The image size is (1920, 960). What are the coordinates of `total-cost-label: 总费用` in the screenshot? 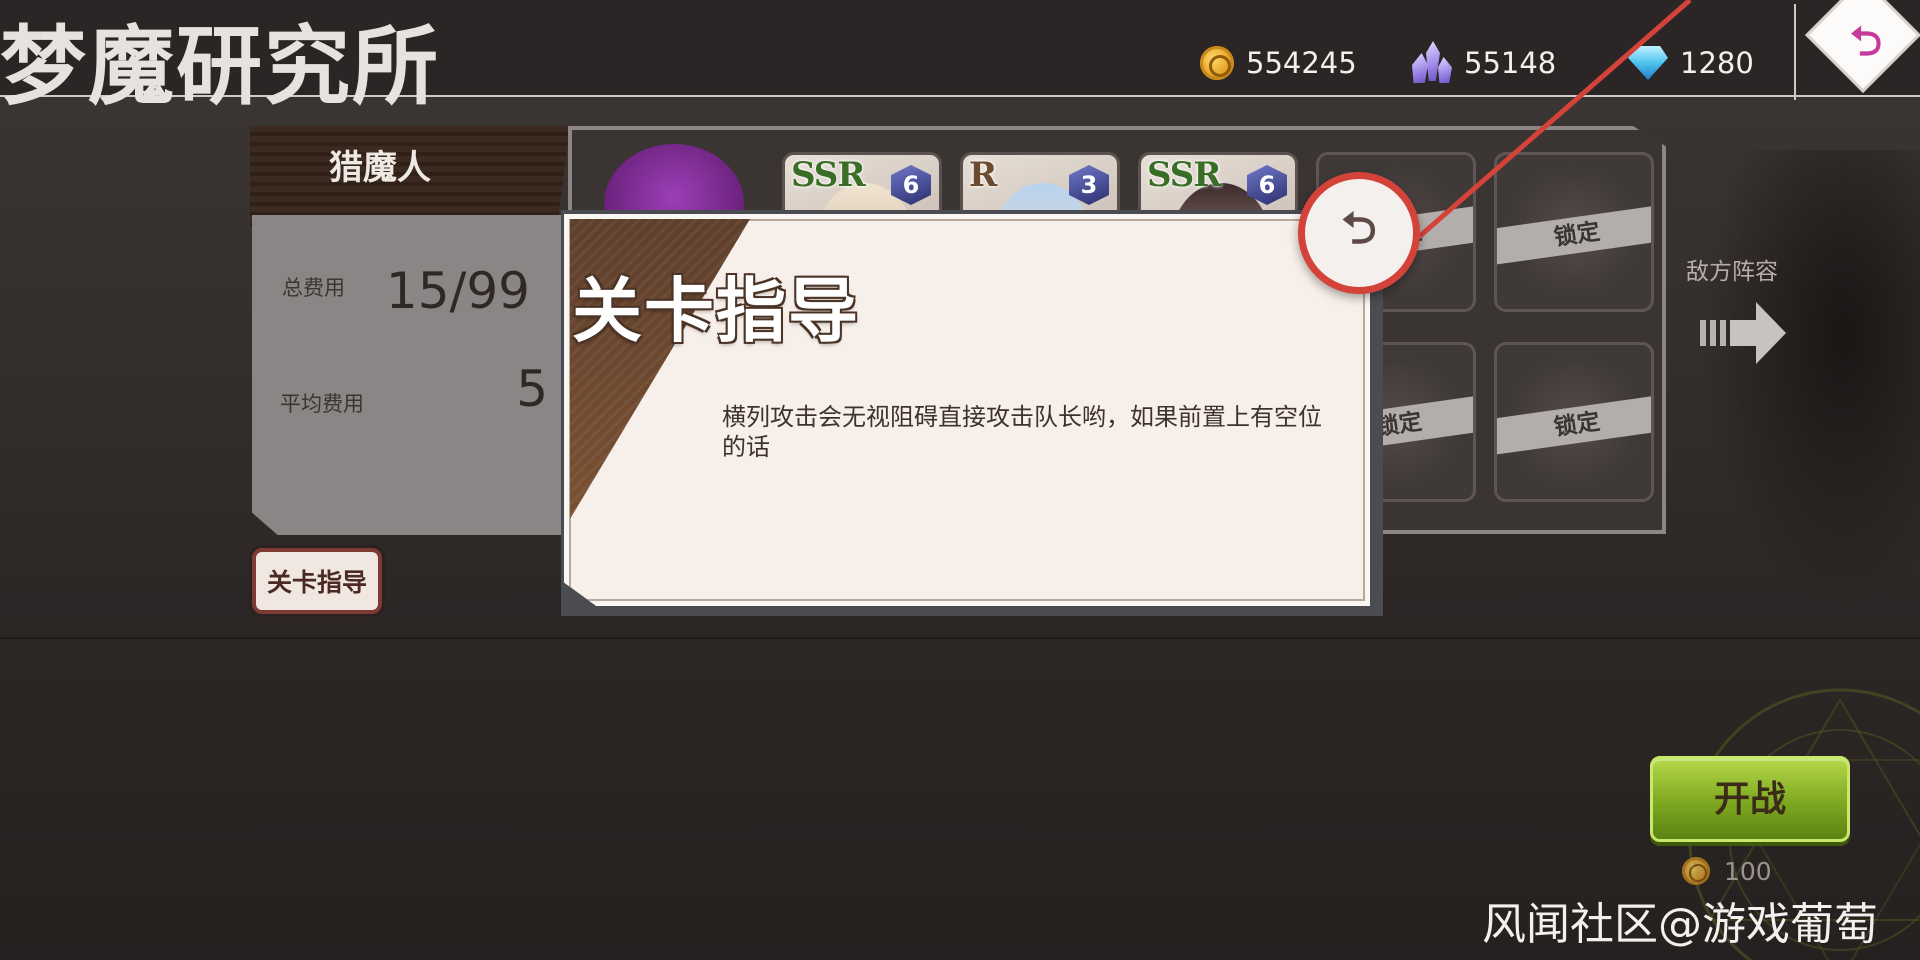 It's located at (313, 288).